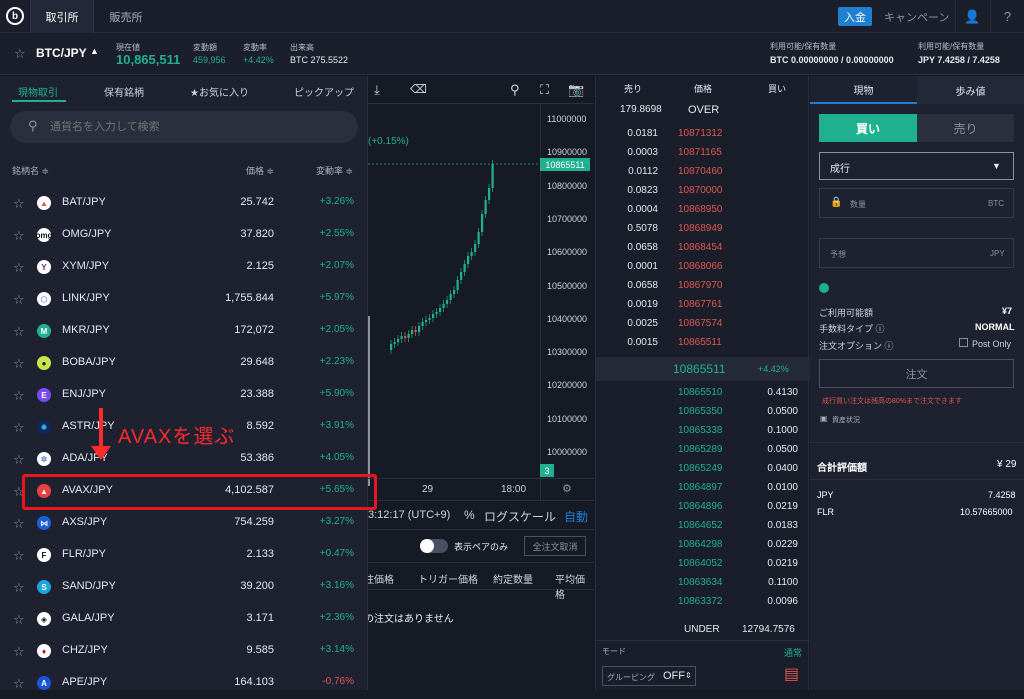 This screenshot has width=1024, height=699. What do you see at coordinates (469, 515) in the screenshot?
I see `percent-button: %` at bounding box center [469, 515].